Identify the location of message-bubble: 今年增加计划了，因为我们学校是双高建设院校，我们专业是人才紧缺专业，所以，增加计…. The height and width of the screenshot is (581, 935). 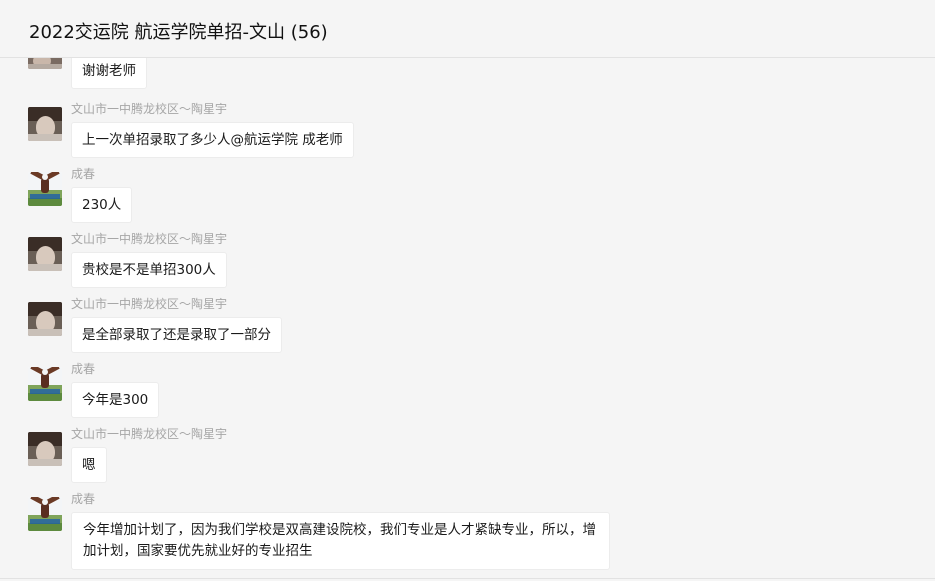
(340, 541).